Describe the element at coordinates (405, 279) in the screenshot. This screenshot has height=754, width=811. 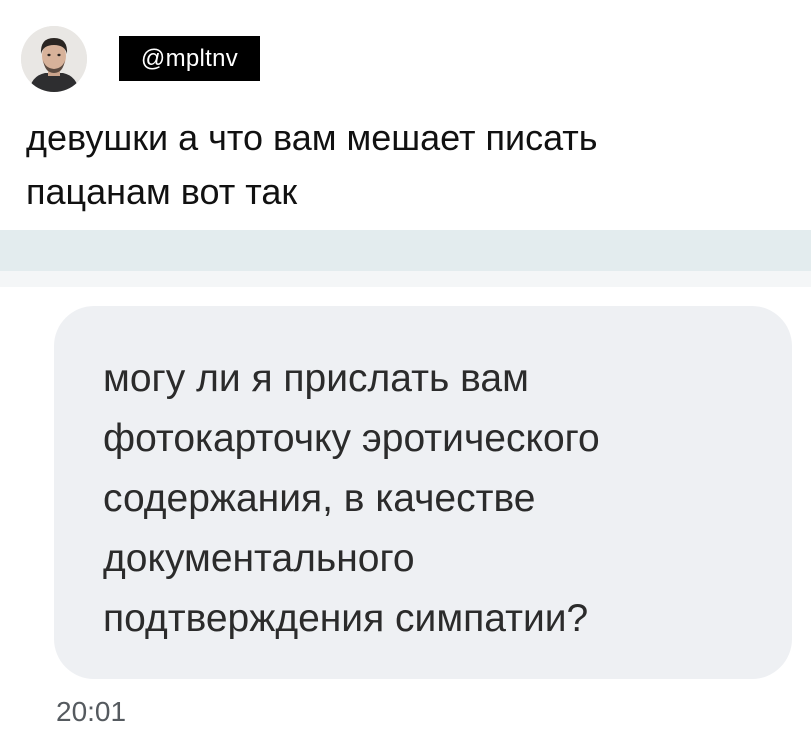
I see `separator-shadow` at that location.